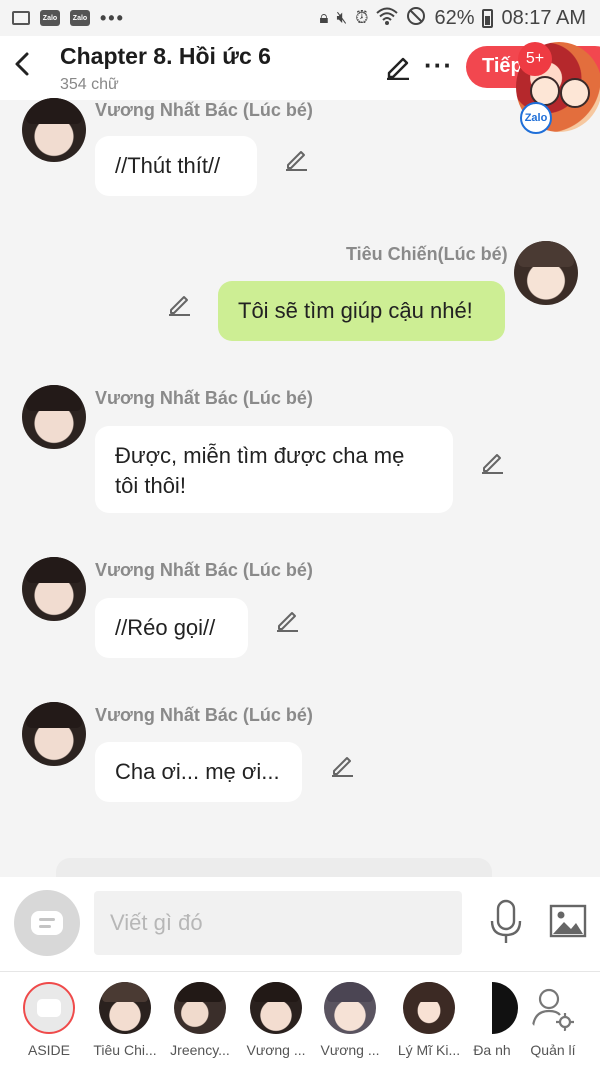 The width and height of the screenshot is (600, 1067). What do you see at coordinates (361, 311) in the screenshot?
I see `message-bubble: Tôi sẽ tìm giúp cậu nhé!` at bounding box center [361, 311].